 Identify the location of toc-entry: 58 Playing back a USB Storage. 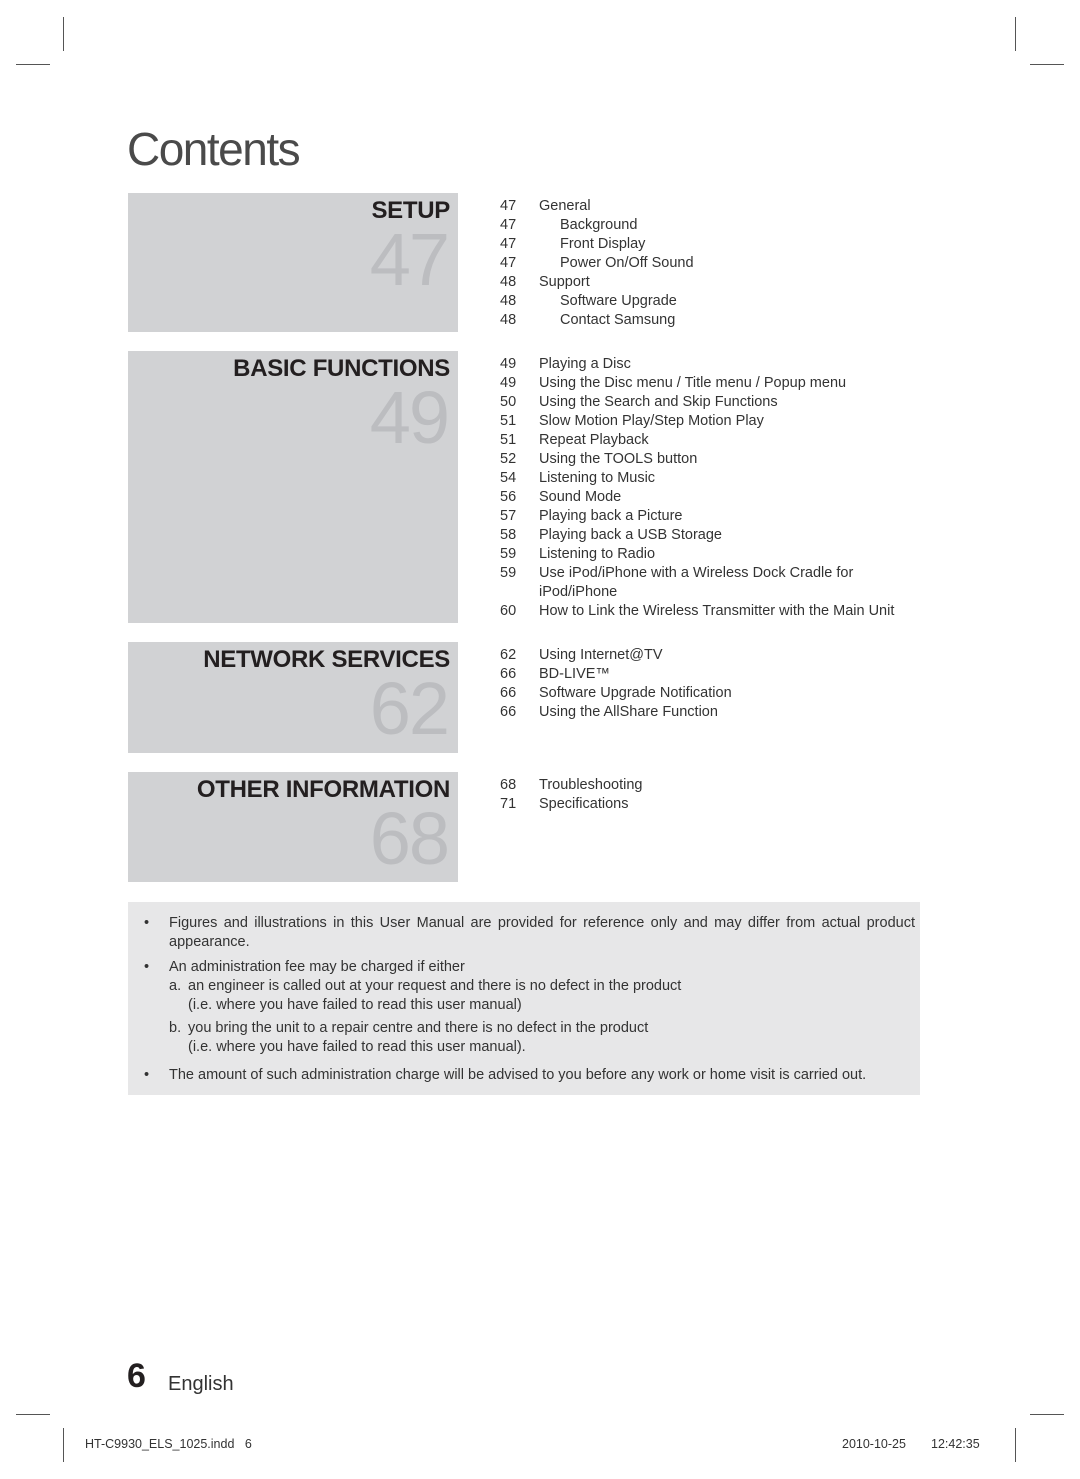
(710, 535).